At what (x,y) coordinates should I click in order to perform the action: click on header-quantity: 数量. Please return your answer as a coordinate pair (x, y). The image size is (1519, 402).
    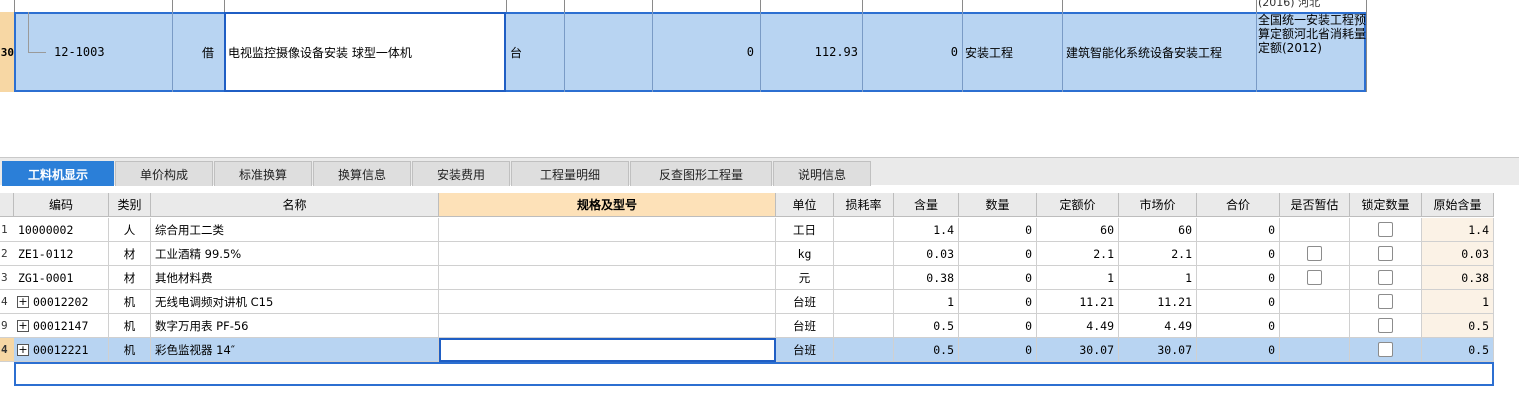
    Looking at the image, I should click on (998, 205).